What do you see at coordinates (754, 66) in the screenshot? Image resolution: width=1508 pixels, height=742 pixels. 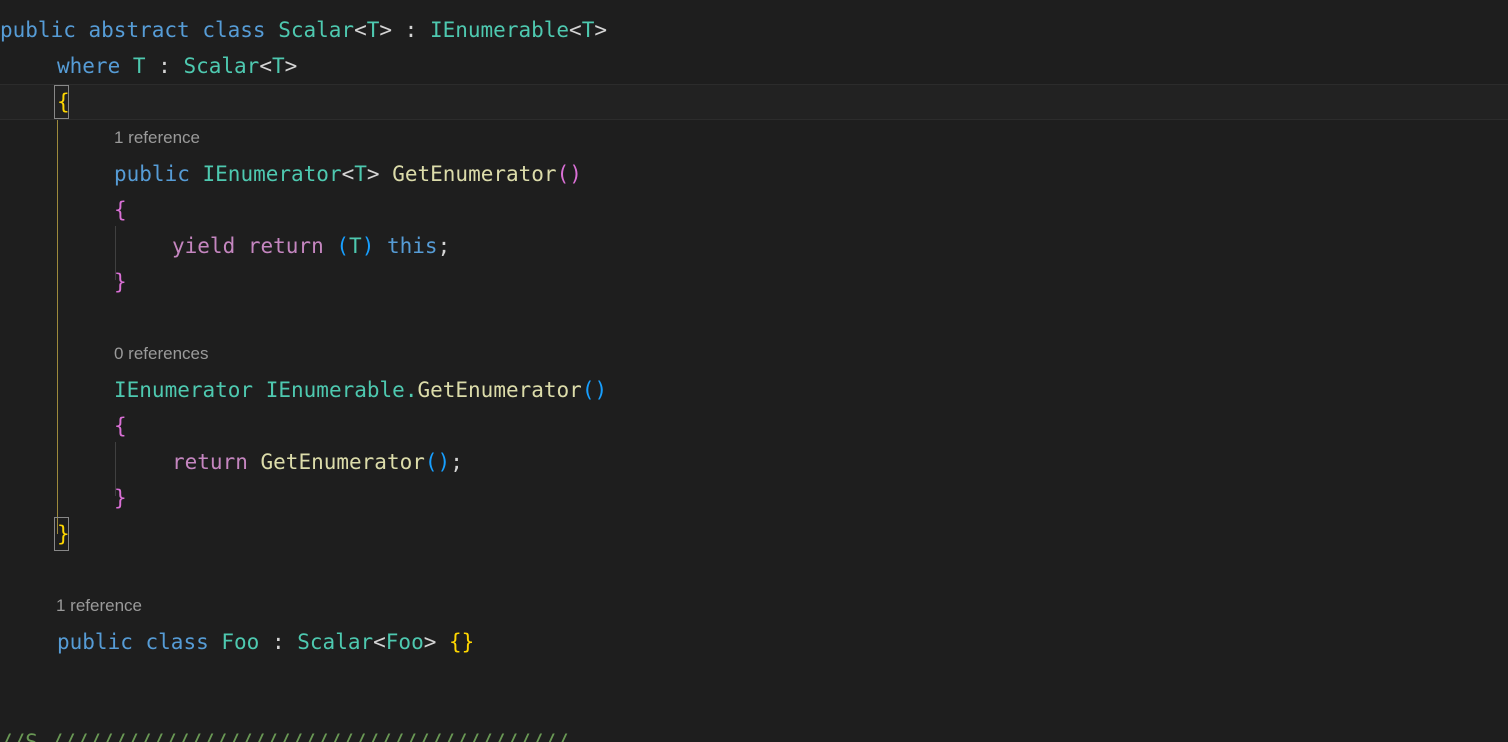 I see `line-where-clause: where T : Scalar<T>` at bounding box center [754, 66].